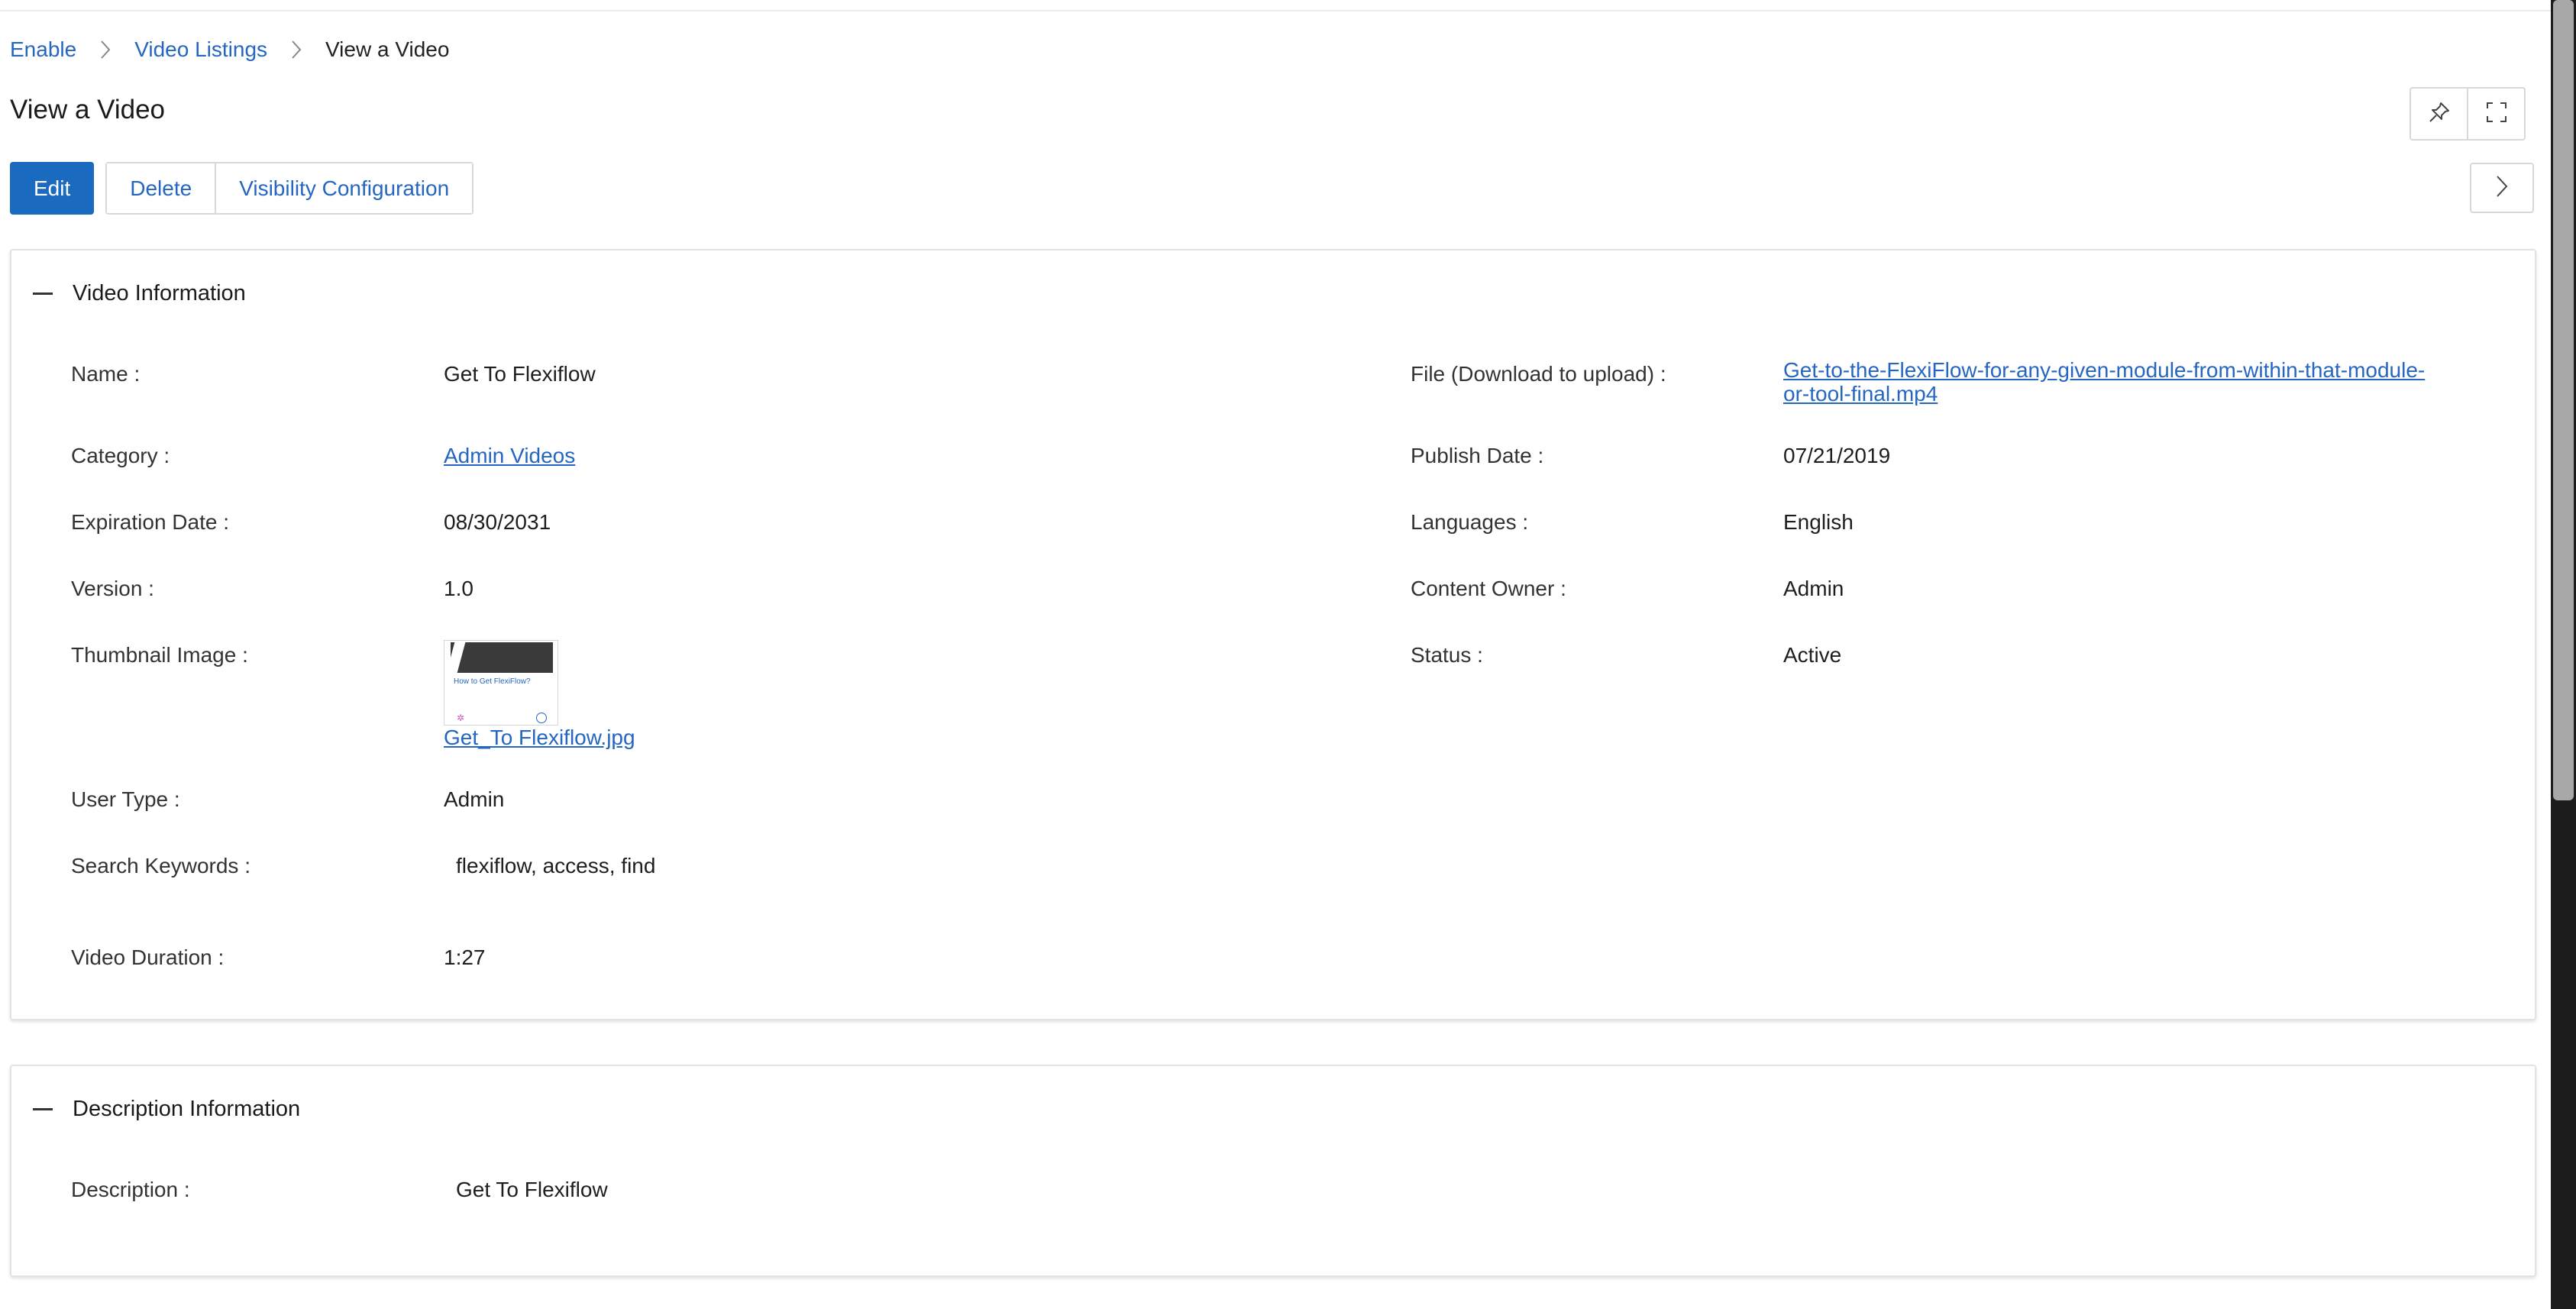  What do you see at coordinates (1538, 374) in the screenshot?
I see `file-label: File (Download to upload) :` at bounding box center [1538, 374].